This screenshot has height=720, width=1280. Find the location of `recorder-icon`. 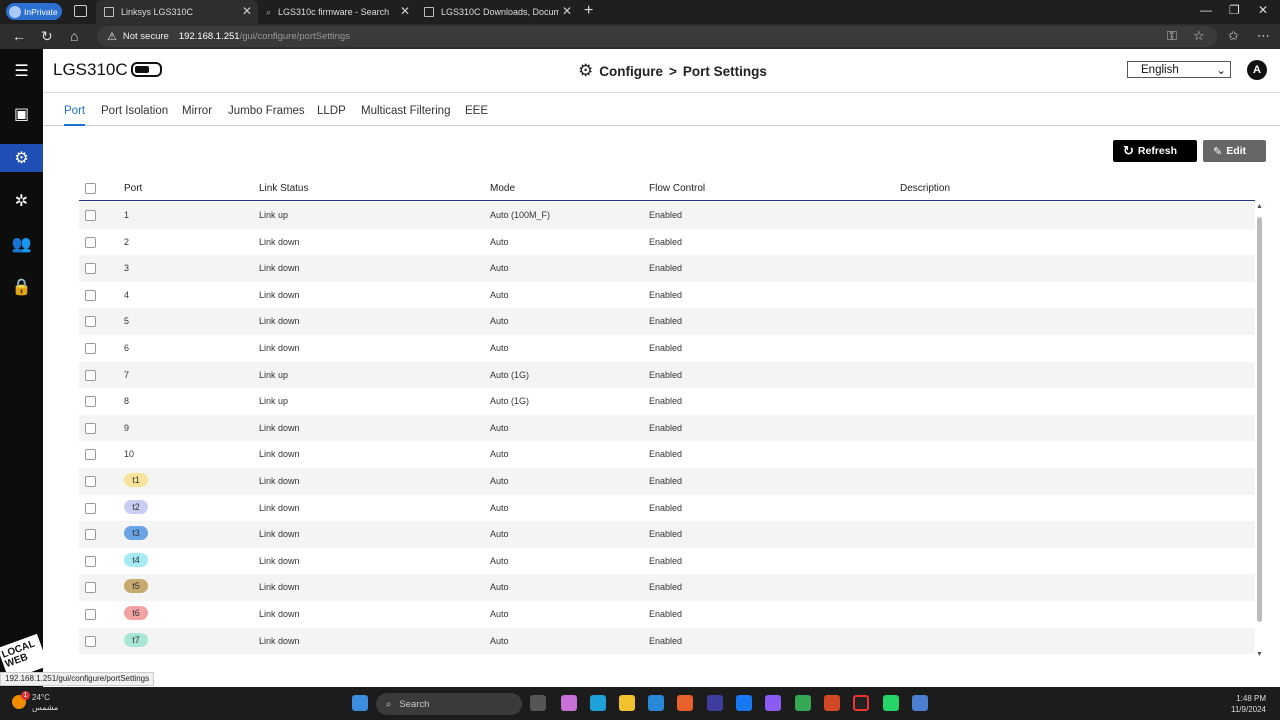

recorder-icon is located at coordinates (861, 703).